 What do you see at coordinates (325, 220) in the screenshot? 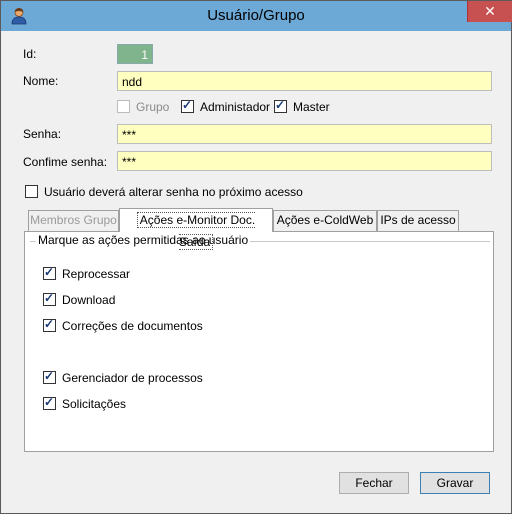
I see `tab-acoes-ecoldweb: Ações e-ColdWeb` at bounding box center [325, 220].